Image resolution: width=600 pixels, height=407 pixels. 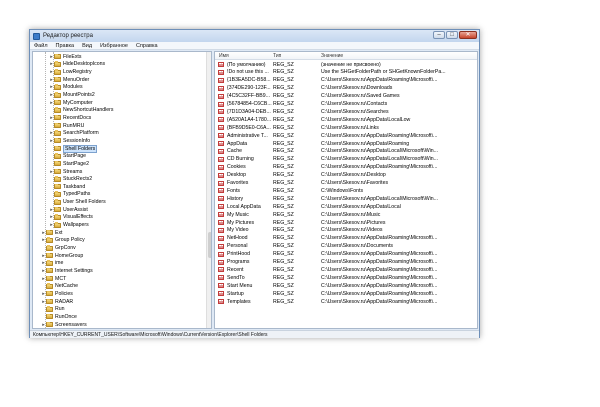 What do you see at coordinates (70, 179) in the screenshot?
I see `tree-item: StuckRects2` at bounding box center [70, 179].